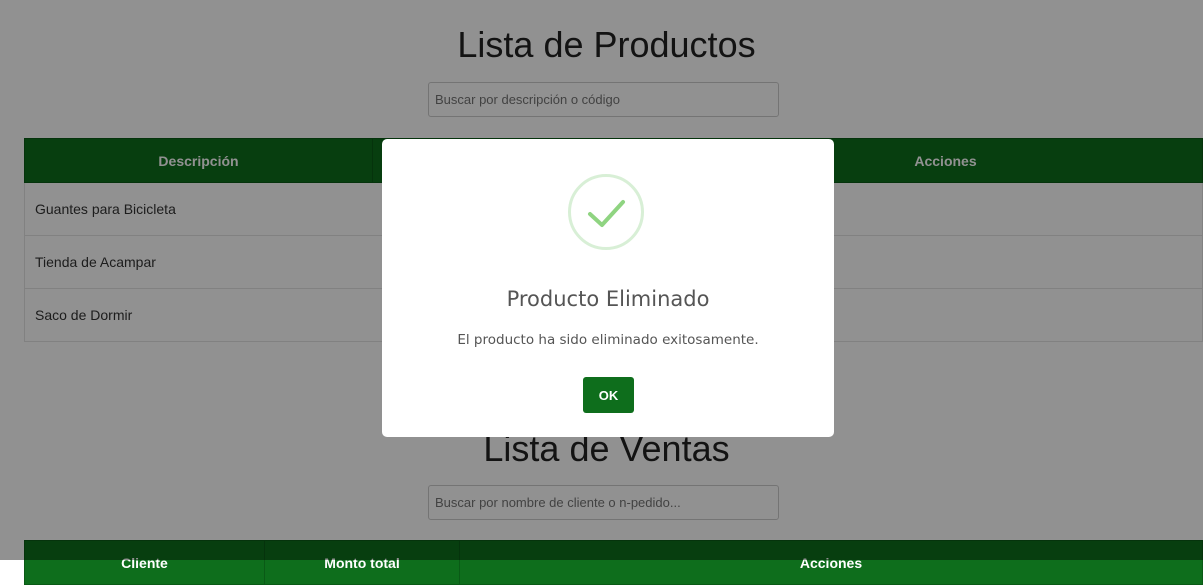 The height and width of the screenshot is (585, 1203). What do you see at coordinates (608, 299) in the screenshot?
I see `dialog-title: Producto Eliminado` at bounding box center [608, 299].